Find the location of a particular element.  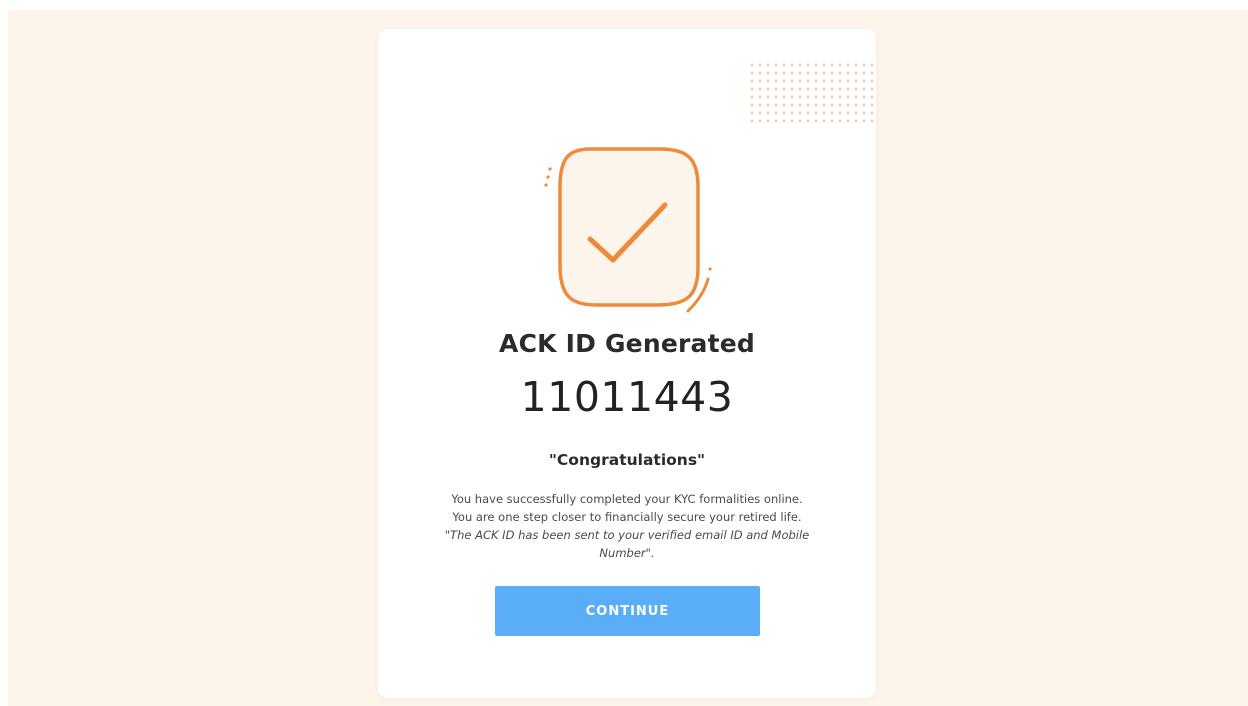

congratulations-heading: "Congratulations" is located at coordinates (627, 460).